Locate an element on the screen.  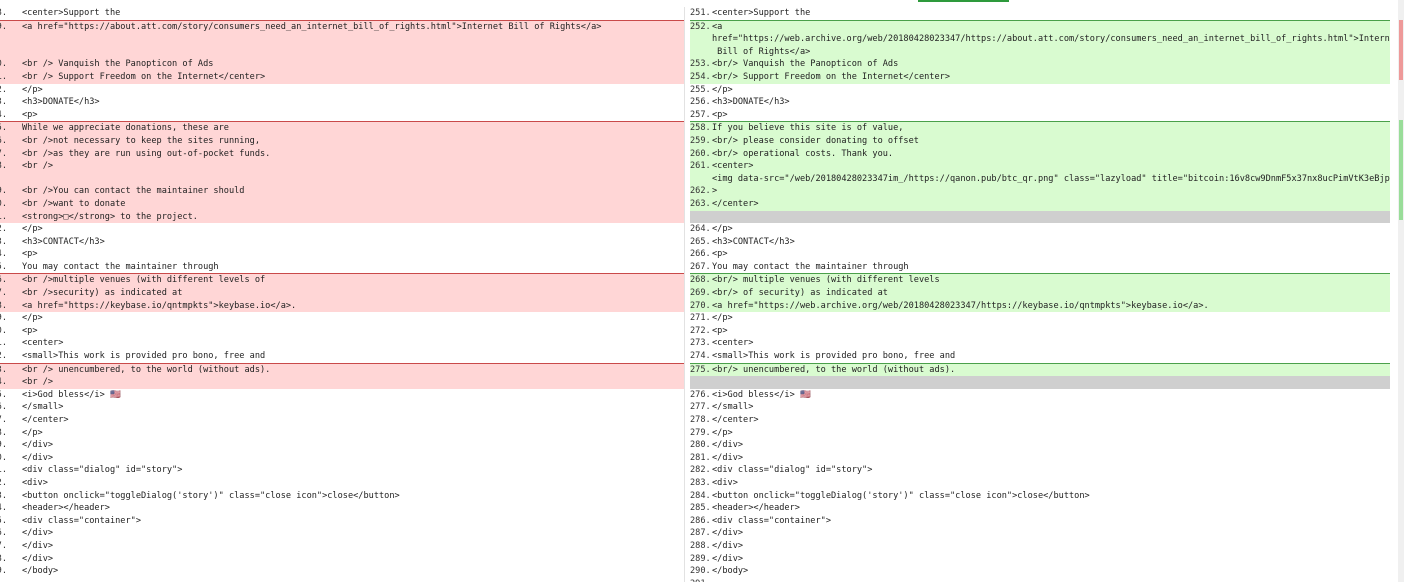
line-code: <header></header> is located at coordinates (66, 508).